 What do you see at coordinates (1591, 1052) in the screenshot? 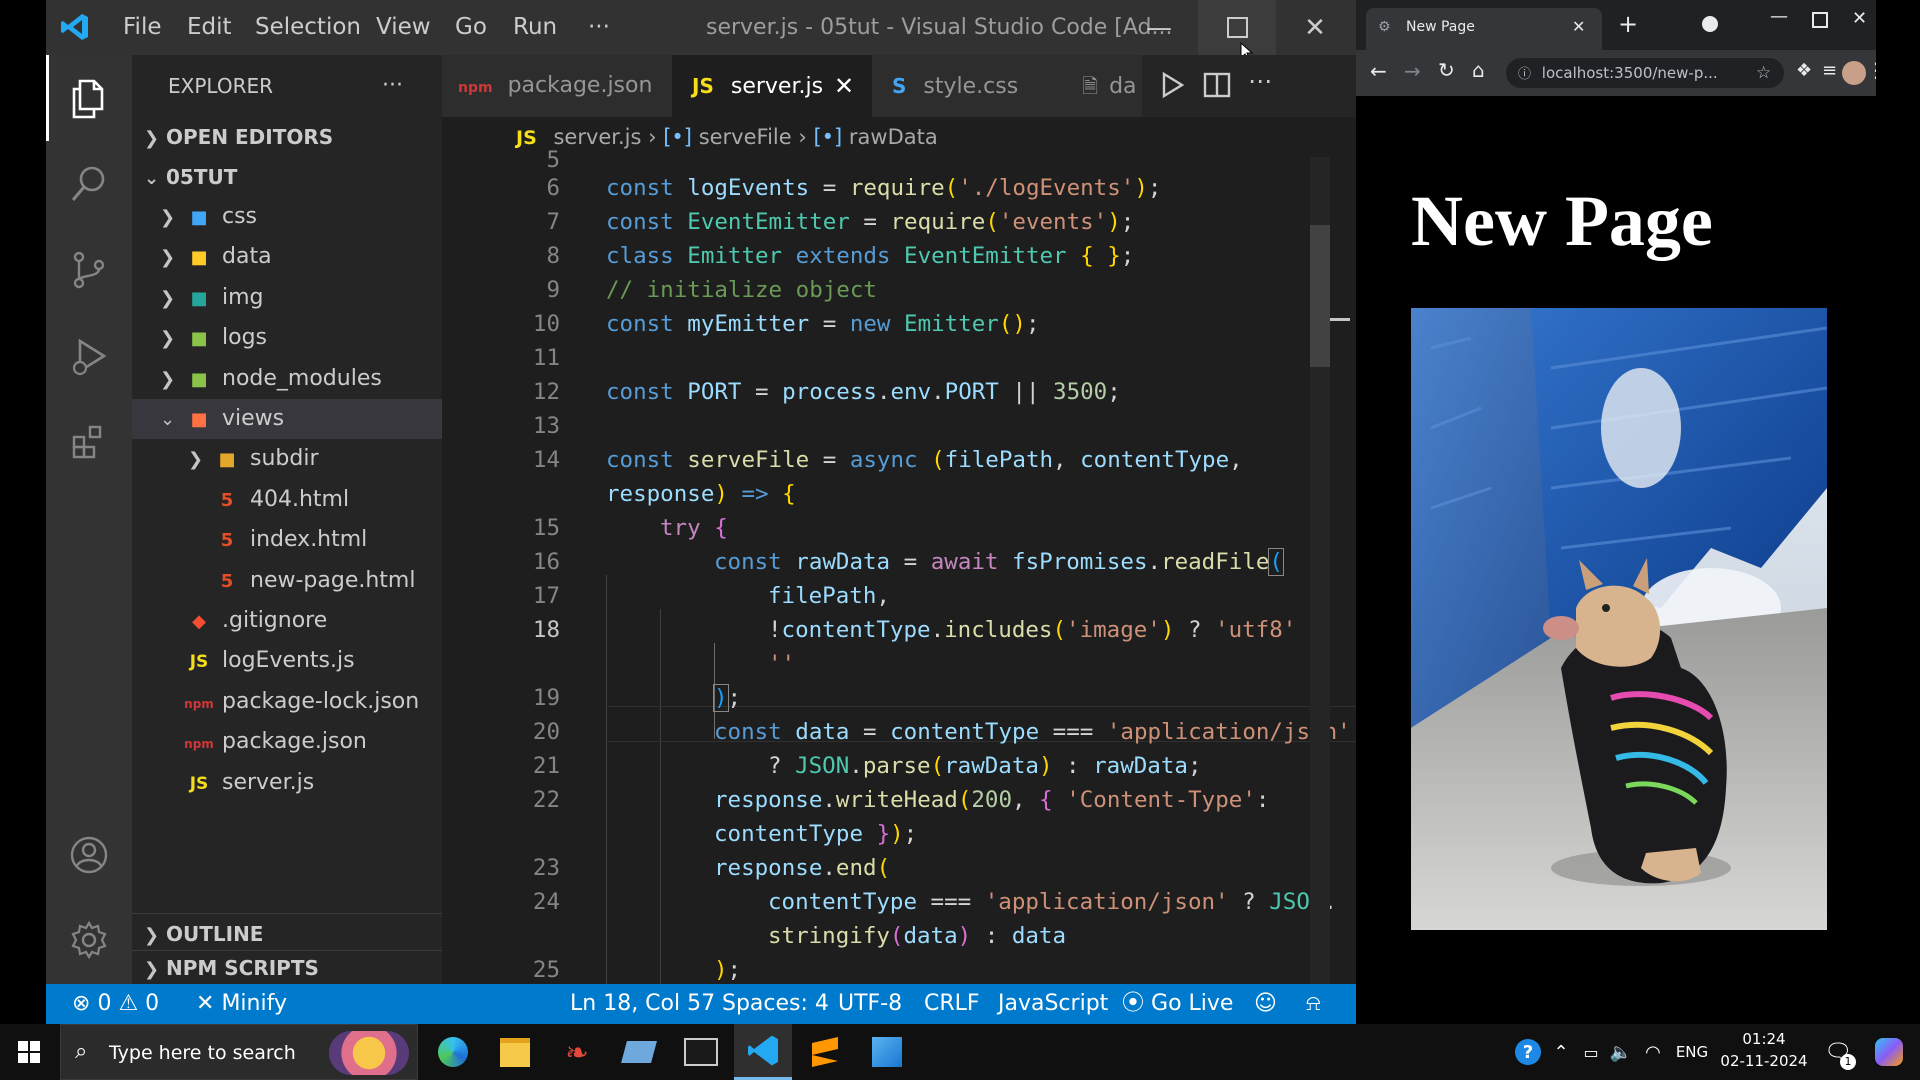
I see `battery-icon: ▭` at bounding box center [1591, 1052].